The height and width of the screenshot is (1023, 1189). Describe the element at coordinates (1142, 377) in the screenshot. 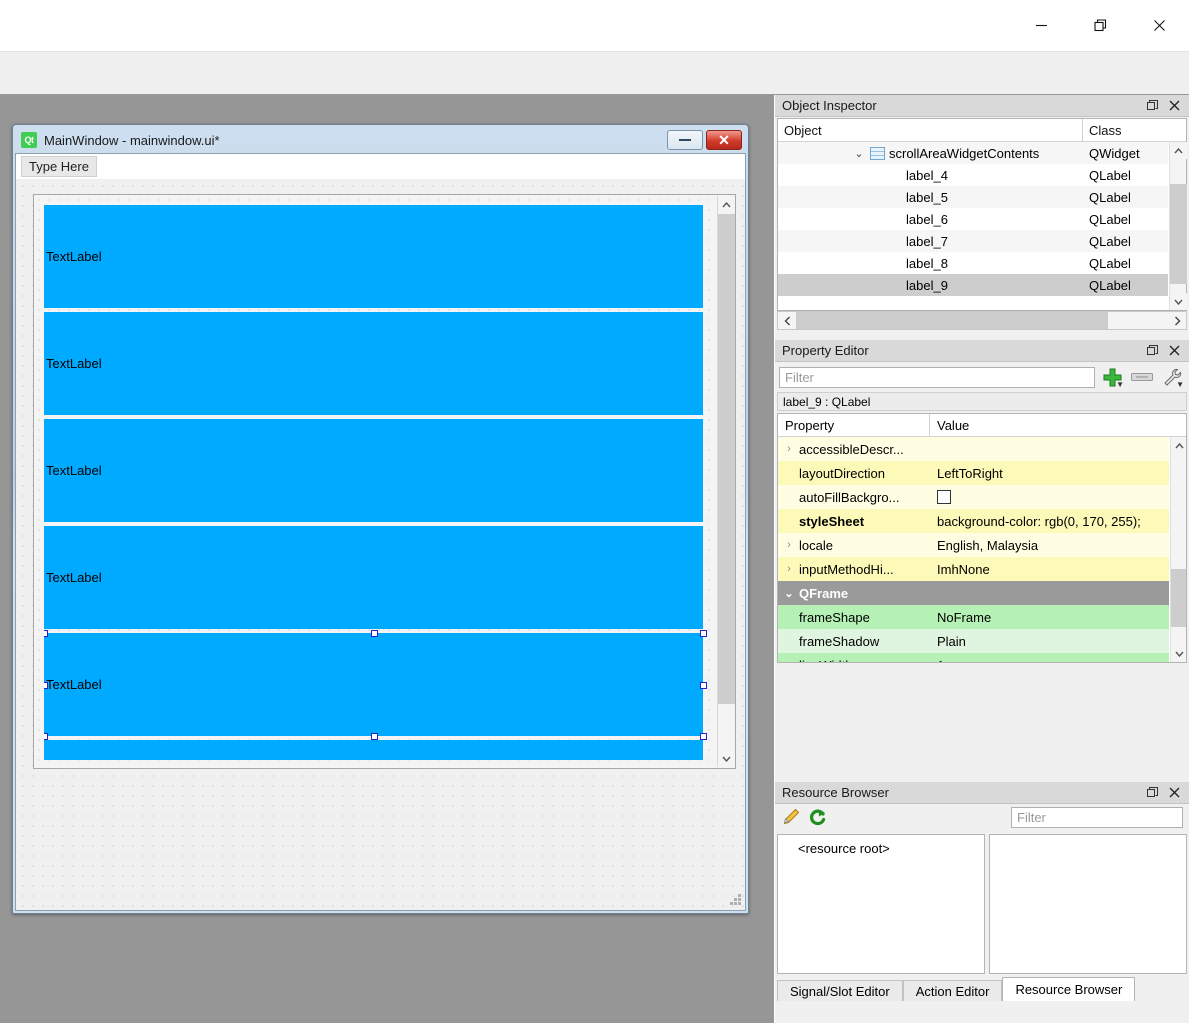

I see `remove-property-button` at that location.